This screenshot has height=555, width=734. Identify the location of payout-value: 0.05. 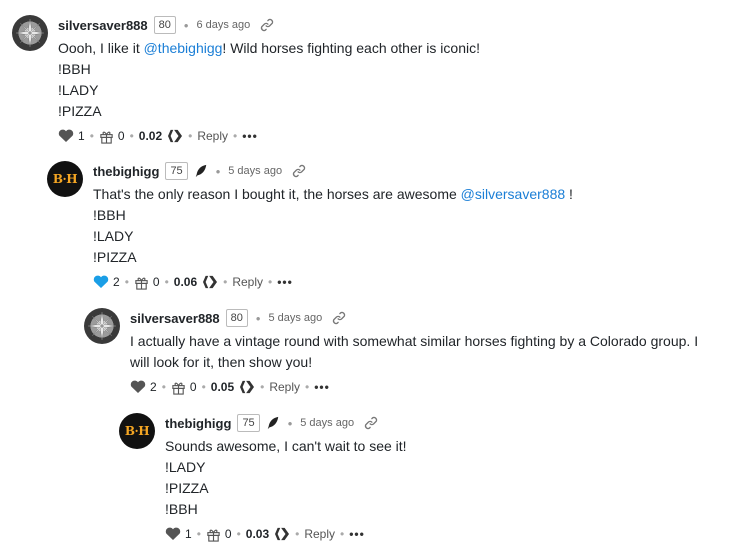
(222, 387).